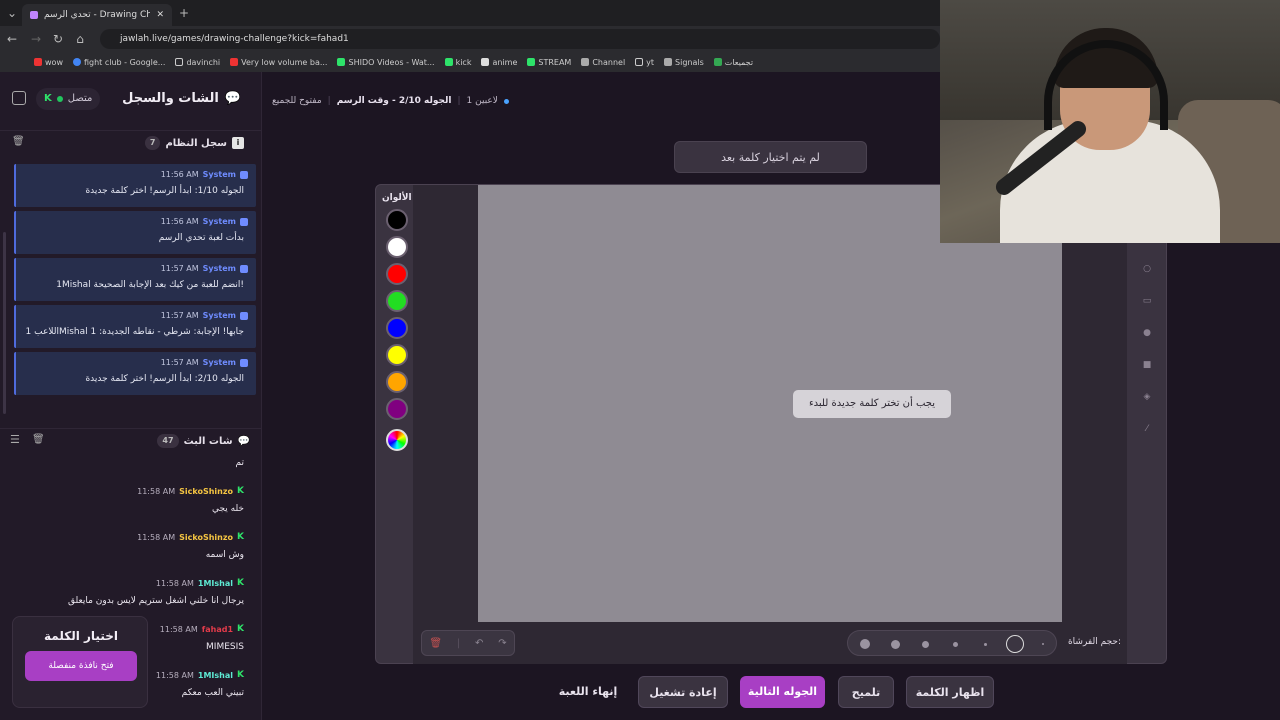 Image resolution: width=1280 pixels, height=720 pixels. I want to click on filled-circle-tool-icon: ●, so click(1147, 333).